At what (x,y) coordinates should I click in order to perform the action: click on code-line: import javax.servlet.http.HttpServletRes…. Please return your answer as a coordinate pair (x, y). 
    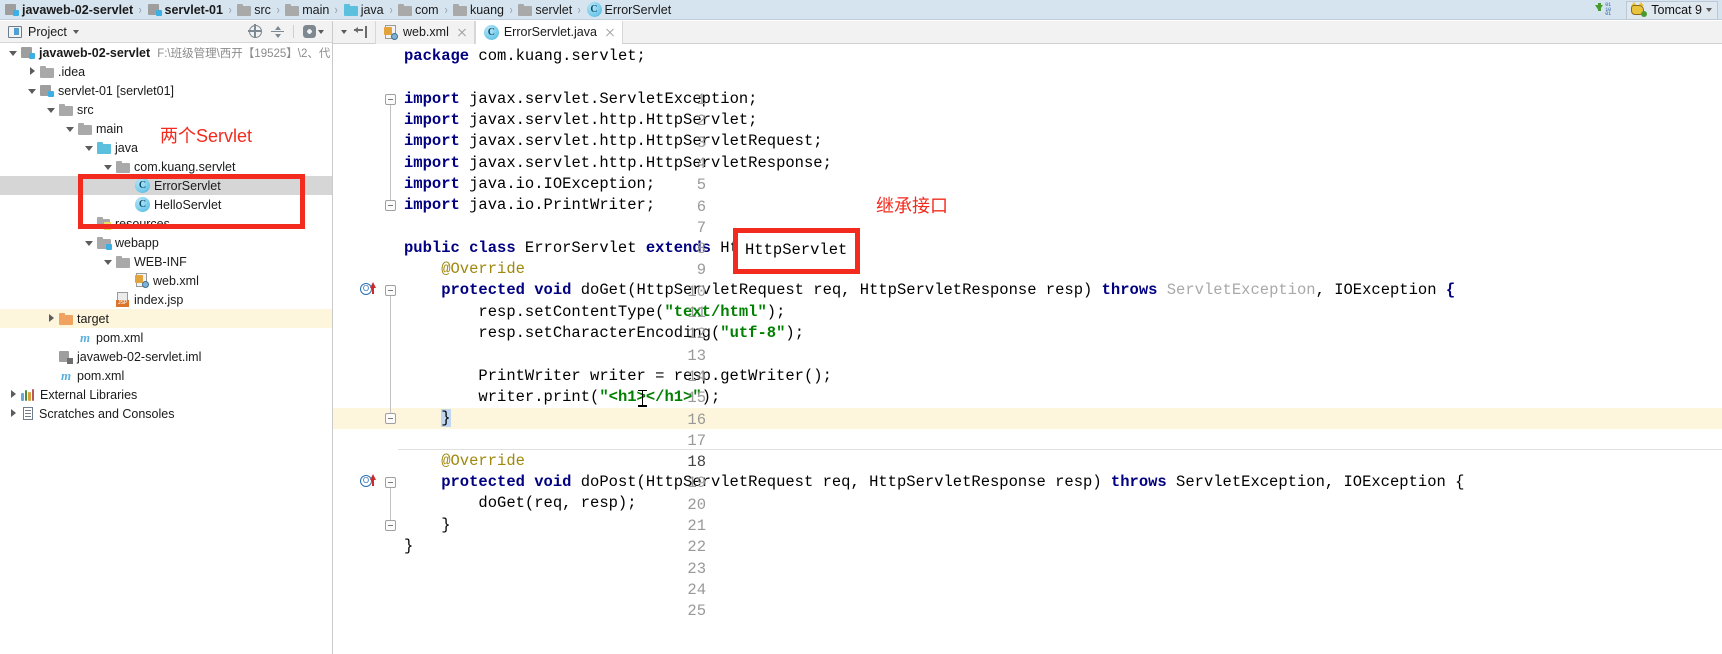
    Looking at the image, I should click on (618, 163).